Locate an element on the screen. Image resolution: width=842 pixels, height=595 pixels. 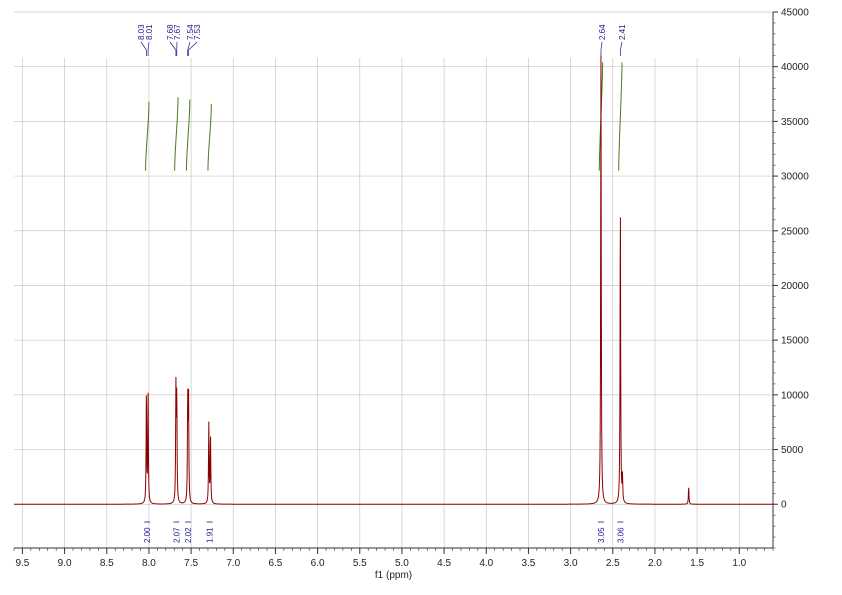
x-tick-label: 2.5 is located at coordinates (613, 563).